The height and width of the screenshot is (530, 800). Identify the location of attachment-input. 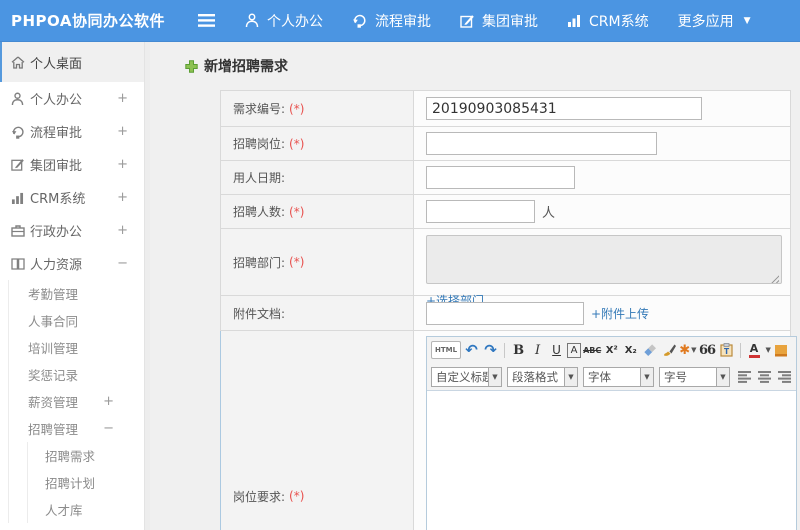
(505, 313).